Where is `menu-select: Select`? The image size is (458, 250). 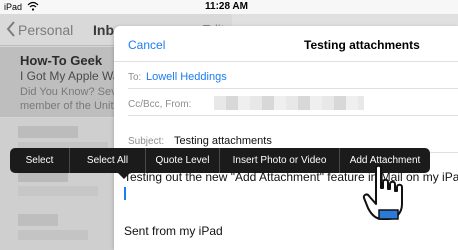 menu-select: Select is located at coordinates (40, 160).